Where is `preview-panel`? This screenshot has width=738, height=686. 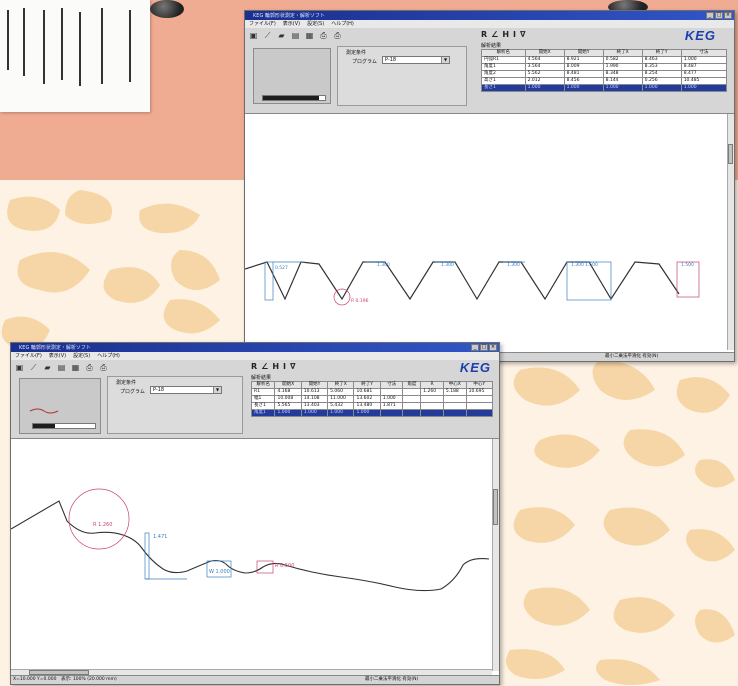
preview-panel is located at coordinates (292, 76).